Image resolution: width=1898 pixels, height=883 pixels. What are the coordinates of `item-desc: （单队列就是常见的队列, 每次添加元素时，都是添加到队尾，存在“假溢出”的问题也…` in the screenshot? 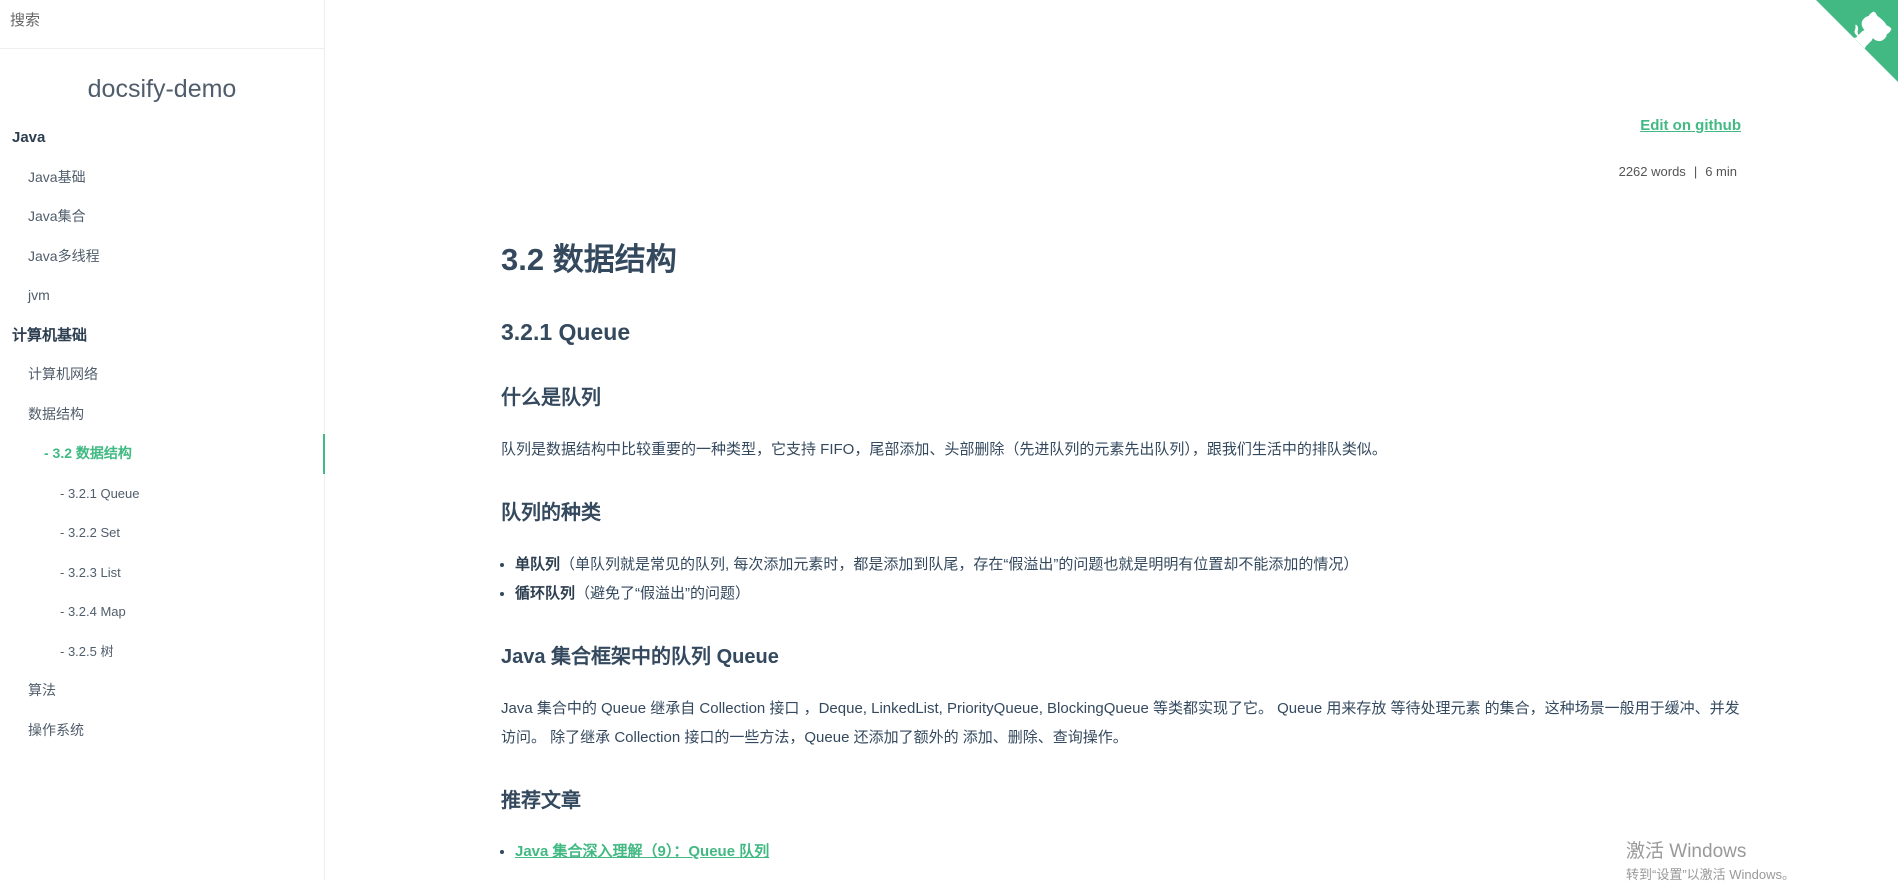 It's located at (959, 564).